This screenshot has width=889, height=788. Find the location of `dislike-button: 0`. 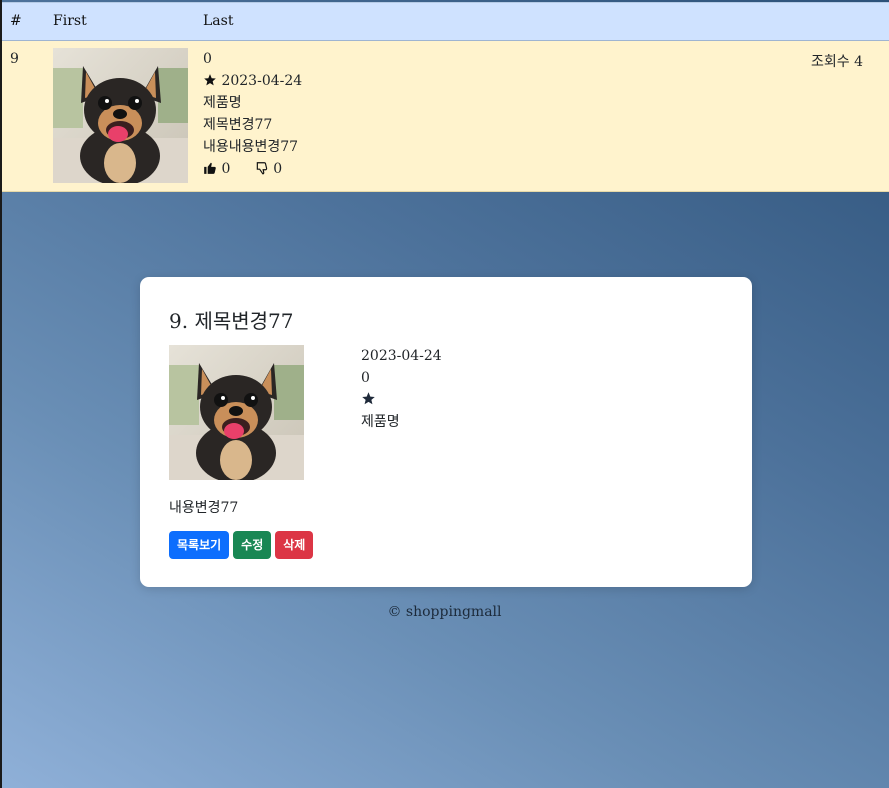

dislike-button: 0 is located at coordinates (268, 169).